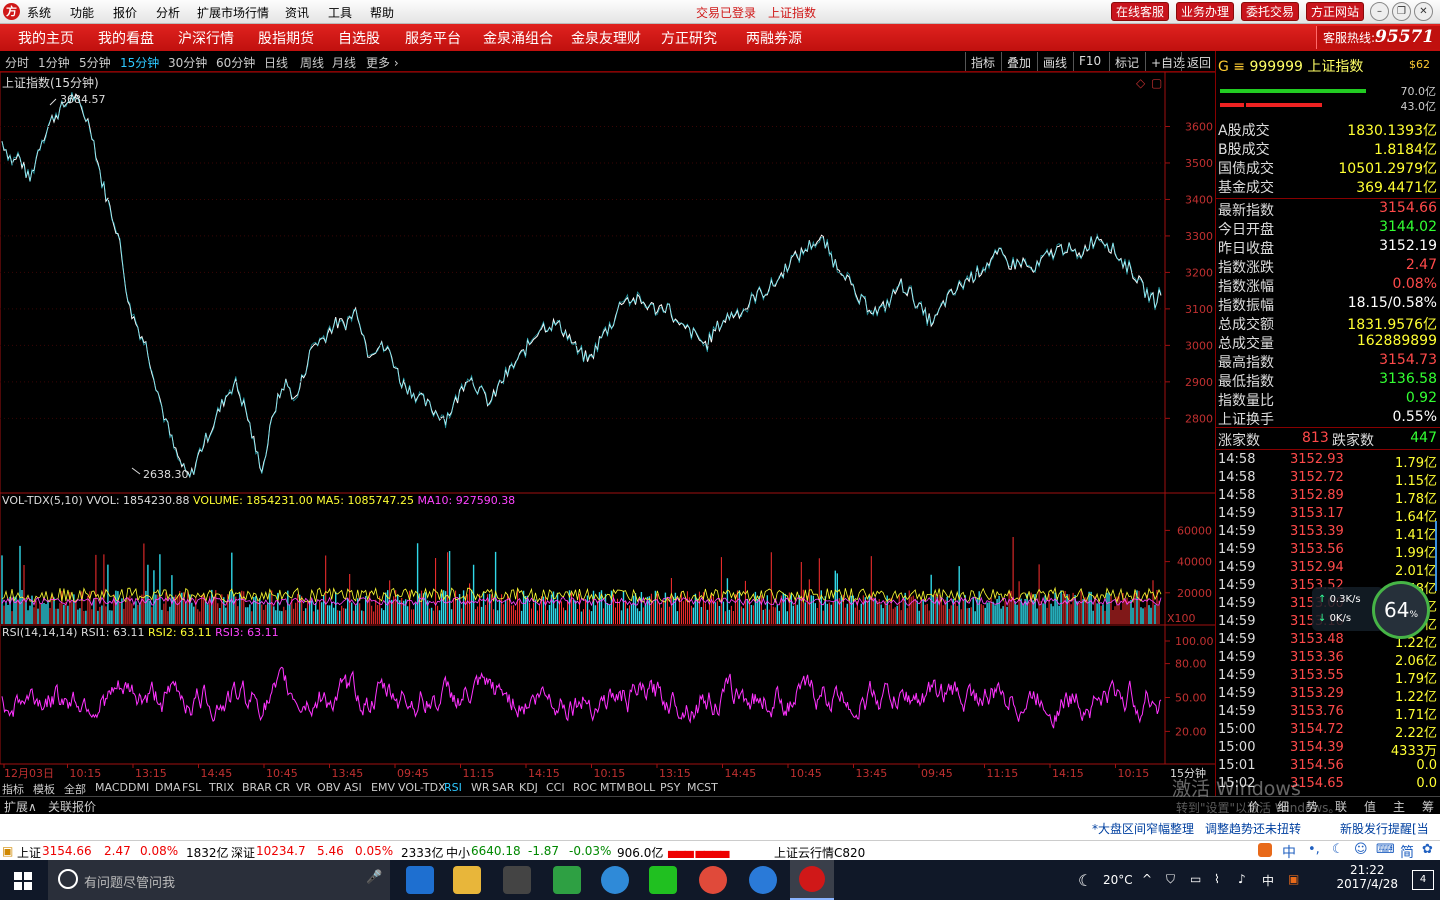 This screenshot has width=1440, height=900. Describe the element at coordinates (567, 880) in the screenshot. I see `finance-app-icon` at that location.